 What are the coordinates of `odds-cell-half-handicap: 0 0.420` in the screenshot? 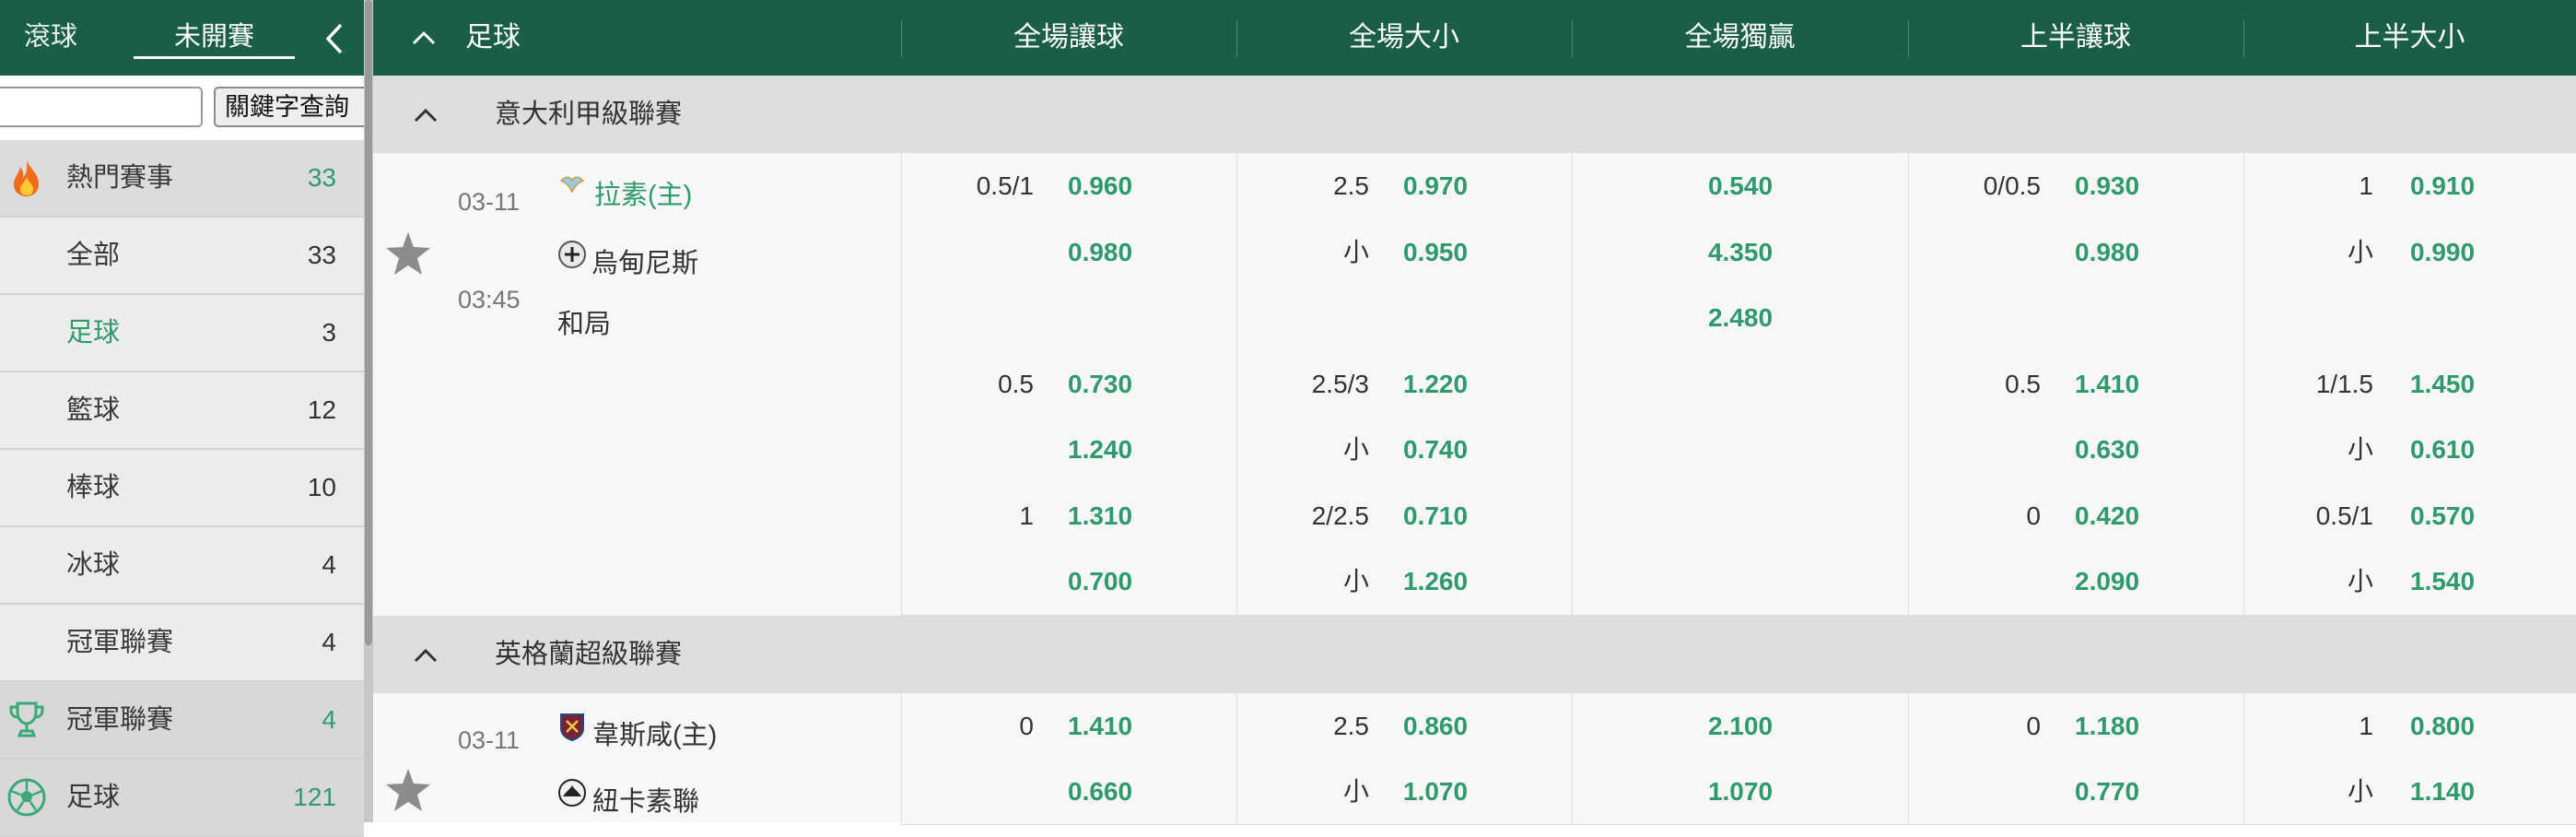 It's located at (2075, 515).